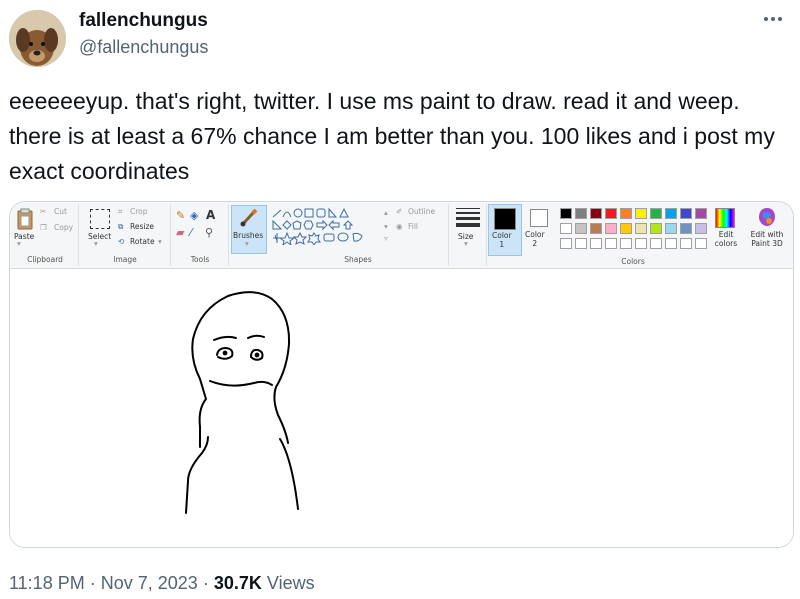 This screenshot has height=599, width=800. What do you see at coordinates (725, 229) in the screenshot?
I see `edit-colors-button: Edit colors` at bounding box center [725, 229].